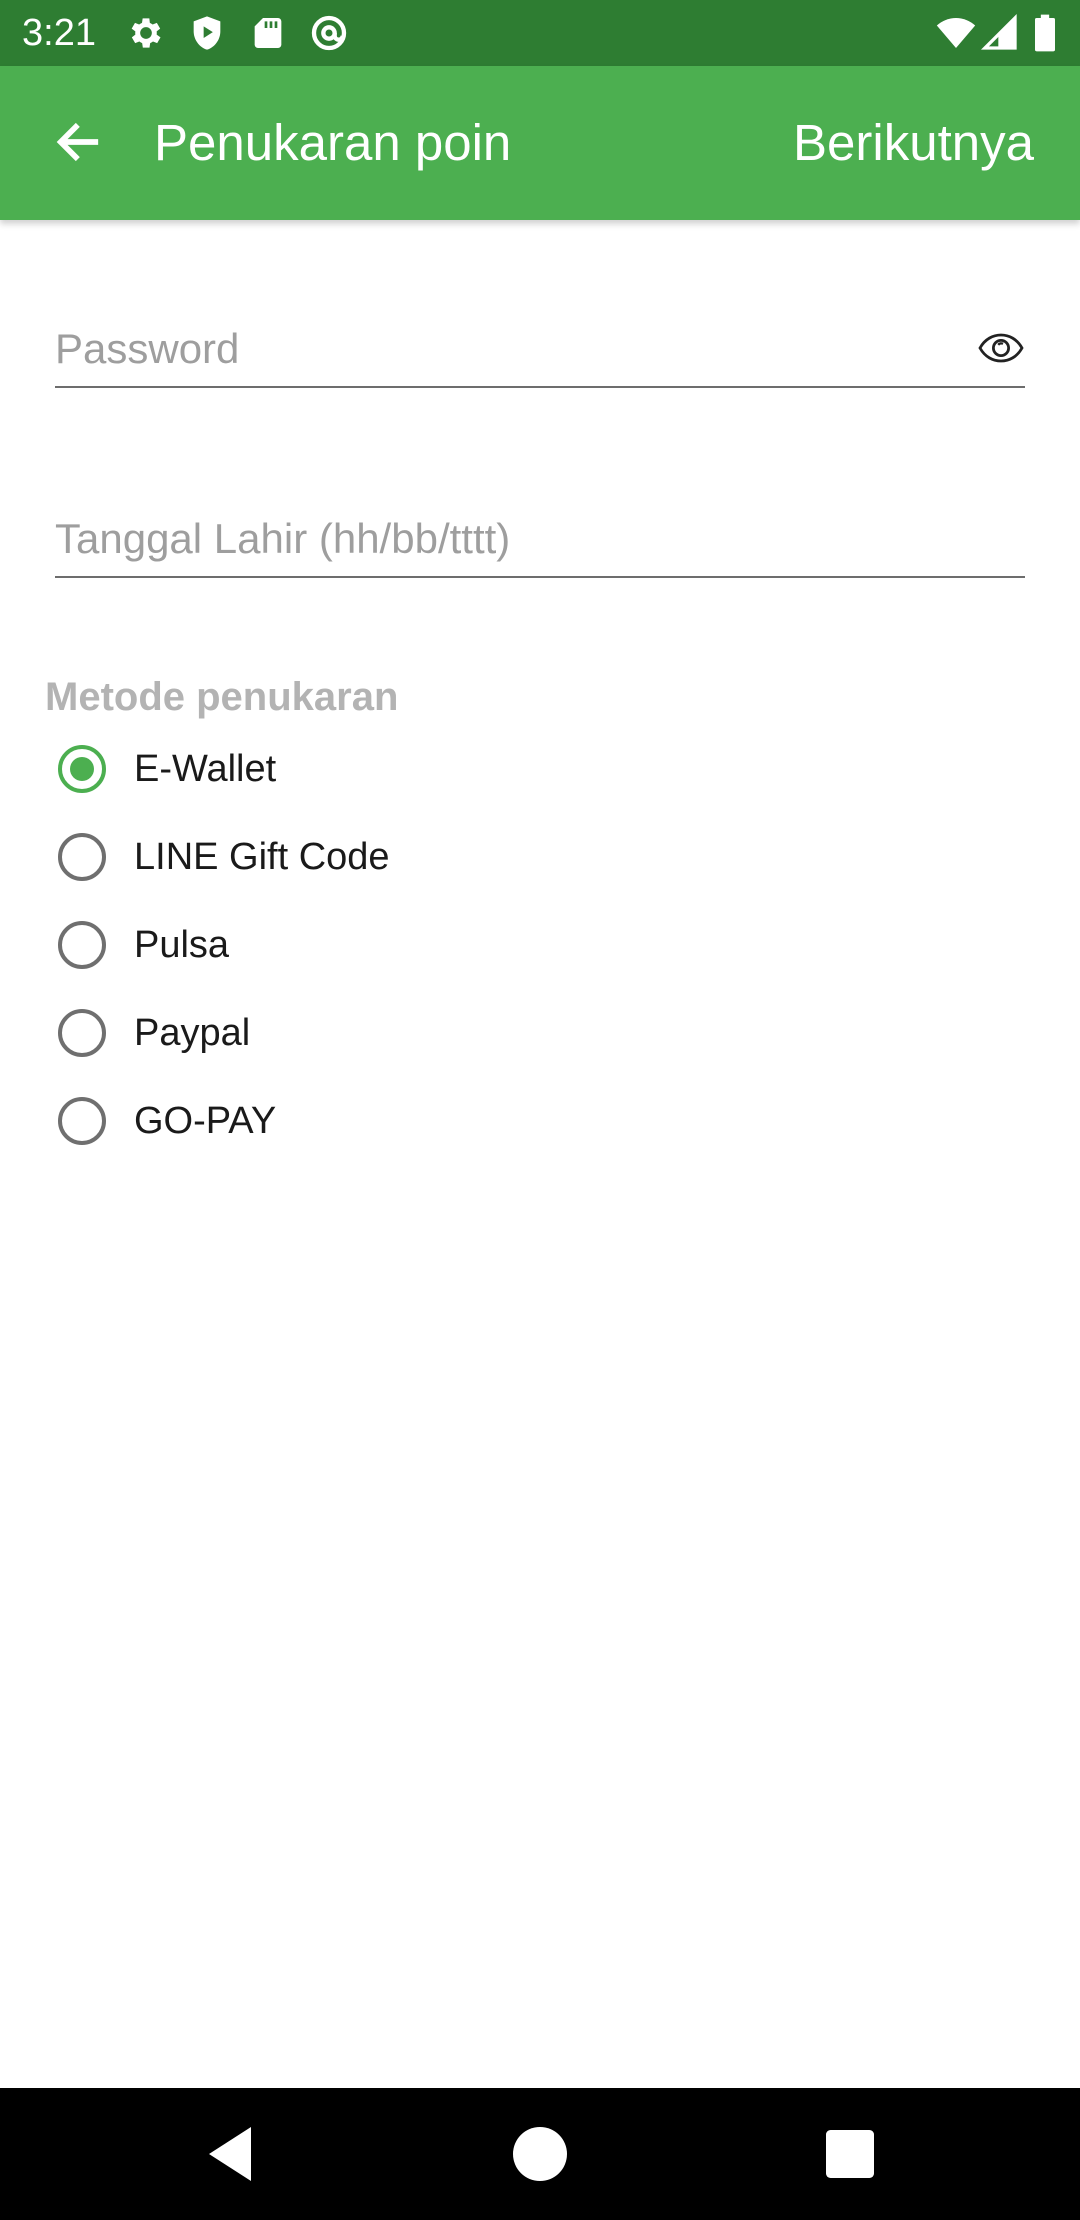 The width and height of the screenshot is (1080, 2220). I want to click on password-field, so click(495, 349).